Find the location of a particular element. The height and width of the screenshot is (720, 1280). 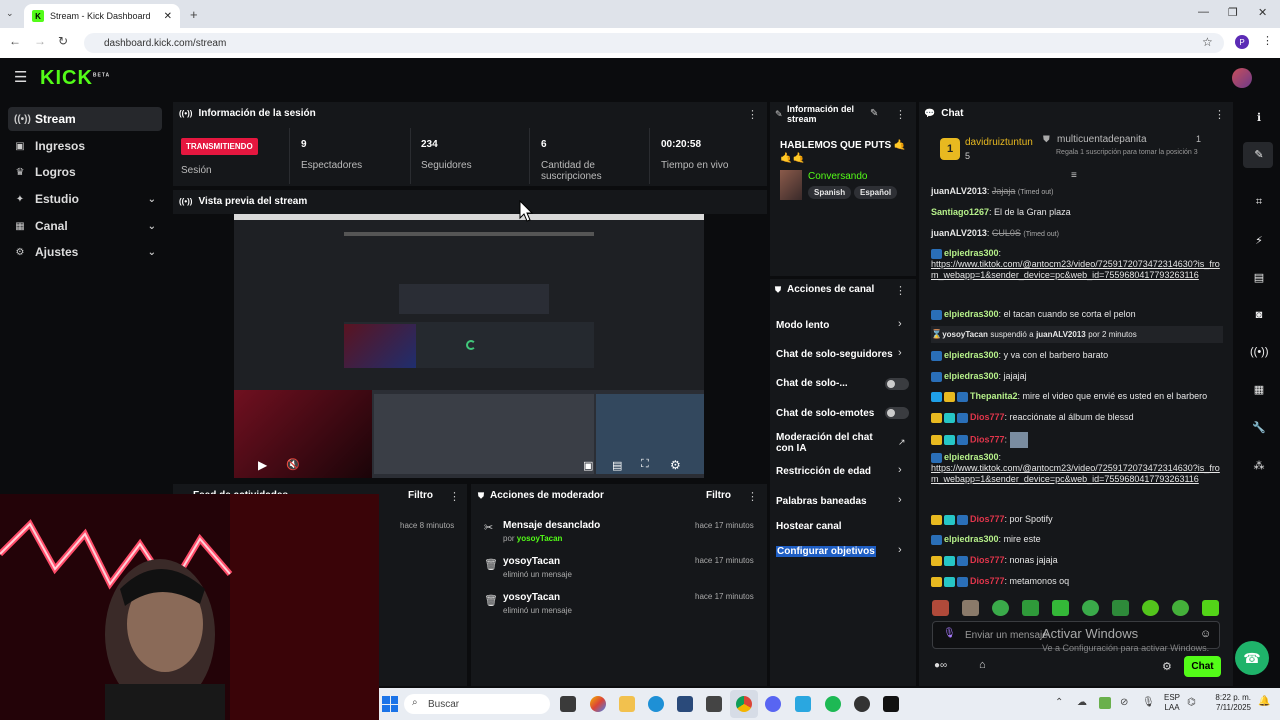

lightning-icon: ⚡ is located at coordinates (1259, 243).